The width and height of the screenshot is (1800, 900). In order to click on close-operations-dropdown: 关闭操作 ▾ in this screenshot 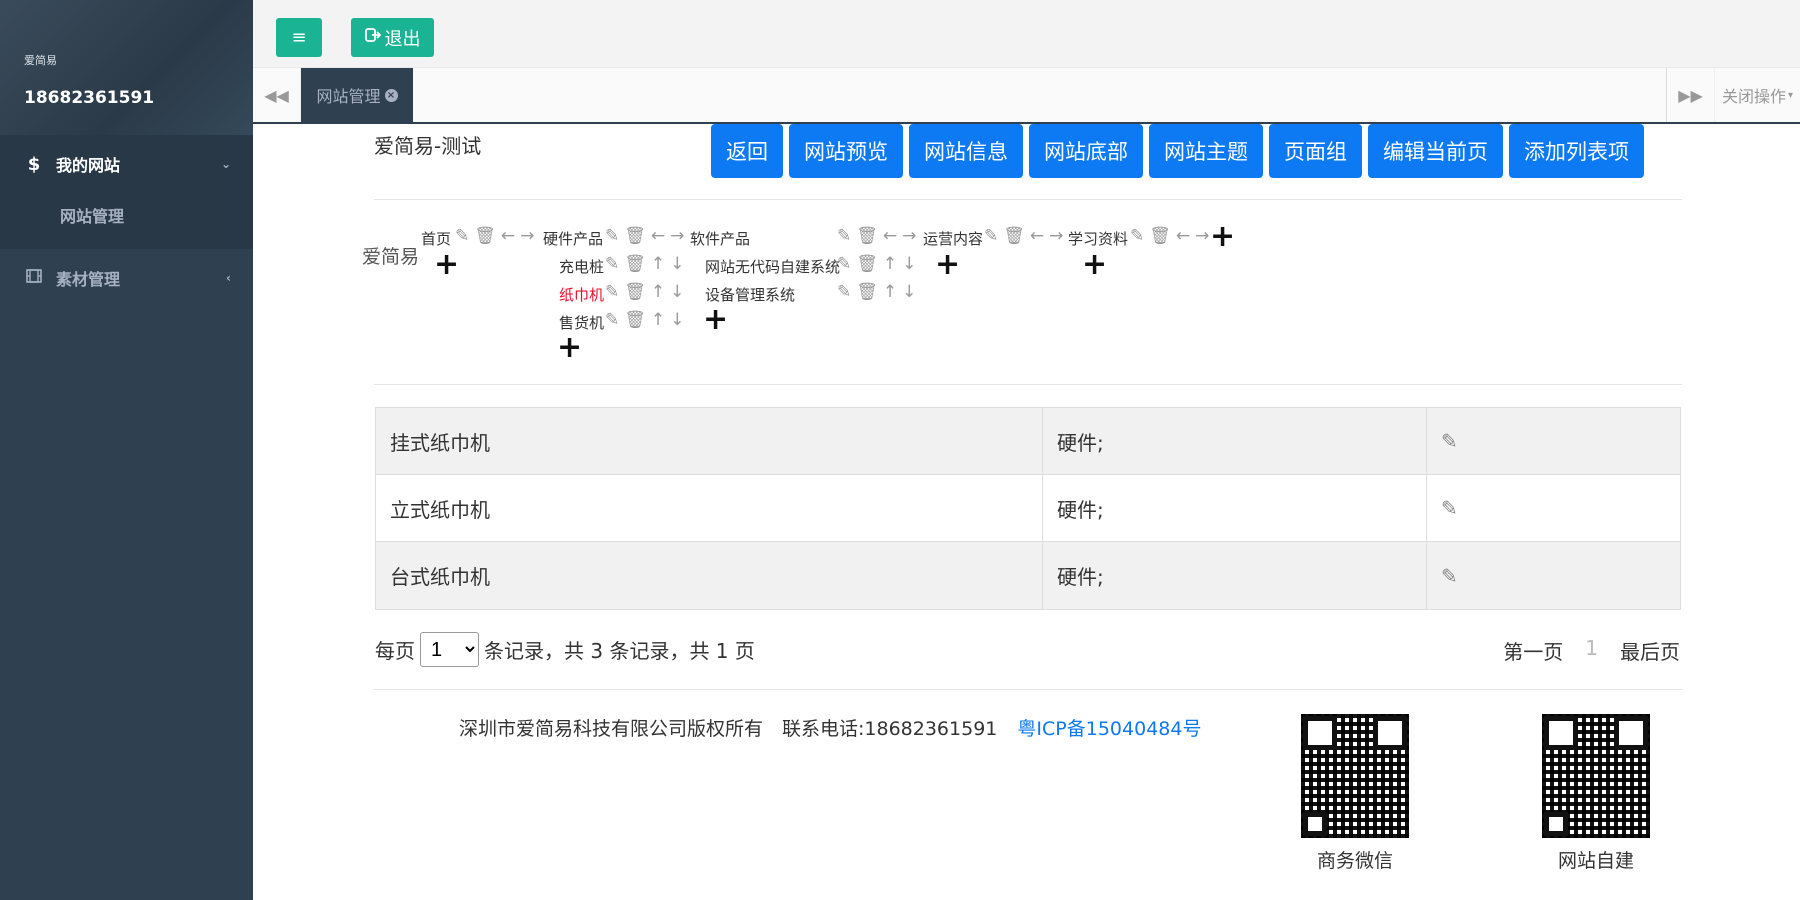, I will do `click(1757, 95)`.